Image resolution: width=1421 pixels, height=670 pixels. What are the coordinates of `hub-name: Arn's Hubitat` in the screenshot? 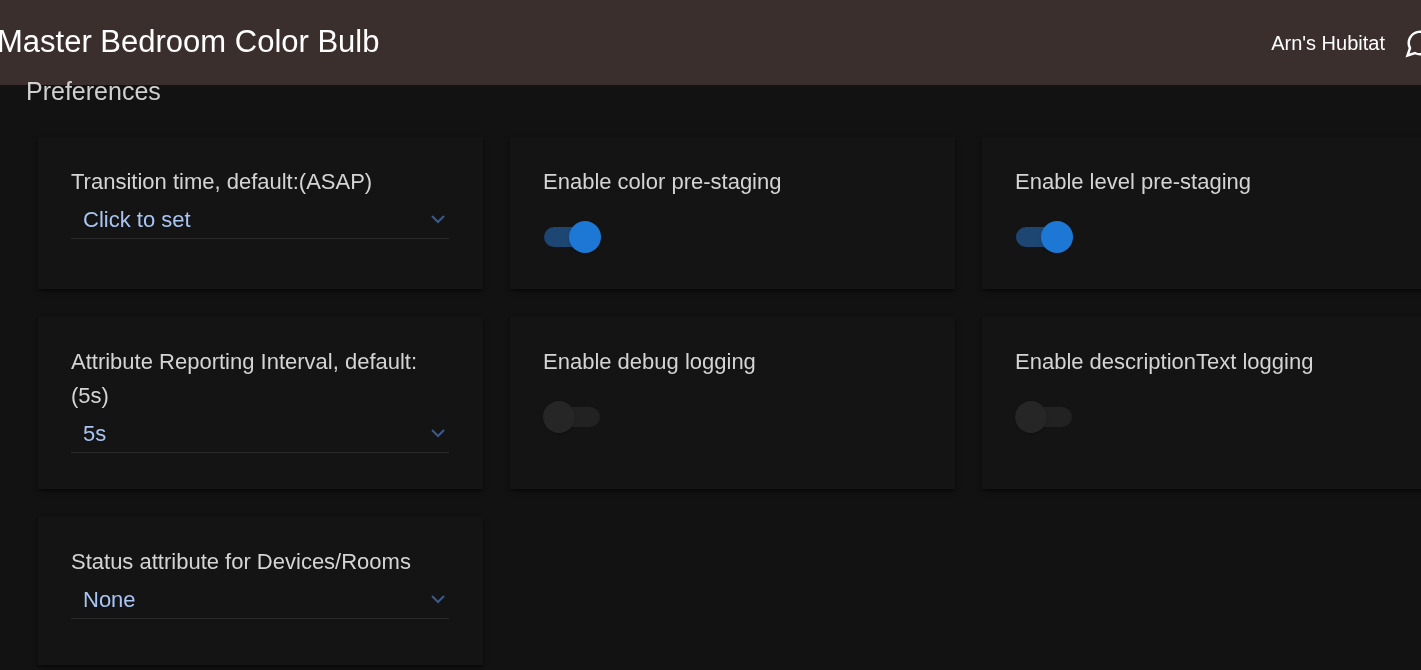 It's located at (1328, 43).